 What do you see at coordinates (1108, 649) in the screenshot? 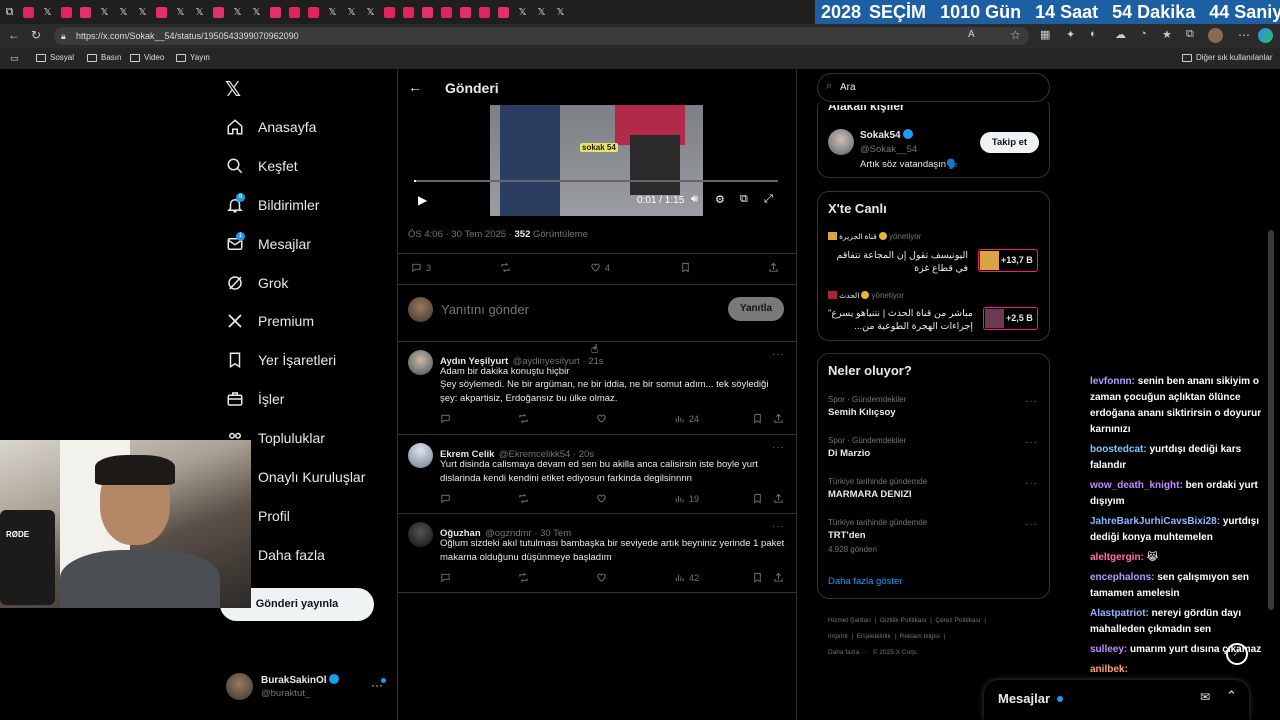
I see `chat-username: sulleey:` at bounding box center [1108, 649].